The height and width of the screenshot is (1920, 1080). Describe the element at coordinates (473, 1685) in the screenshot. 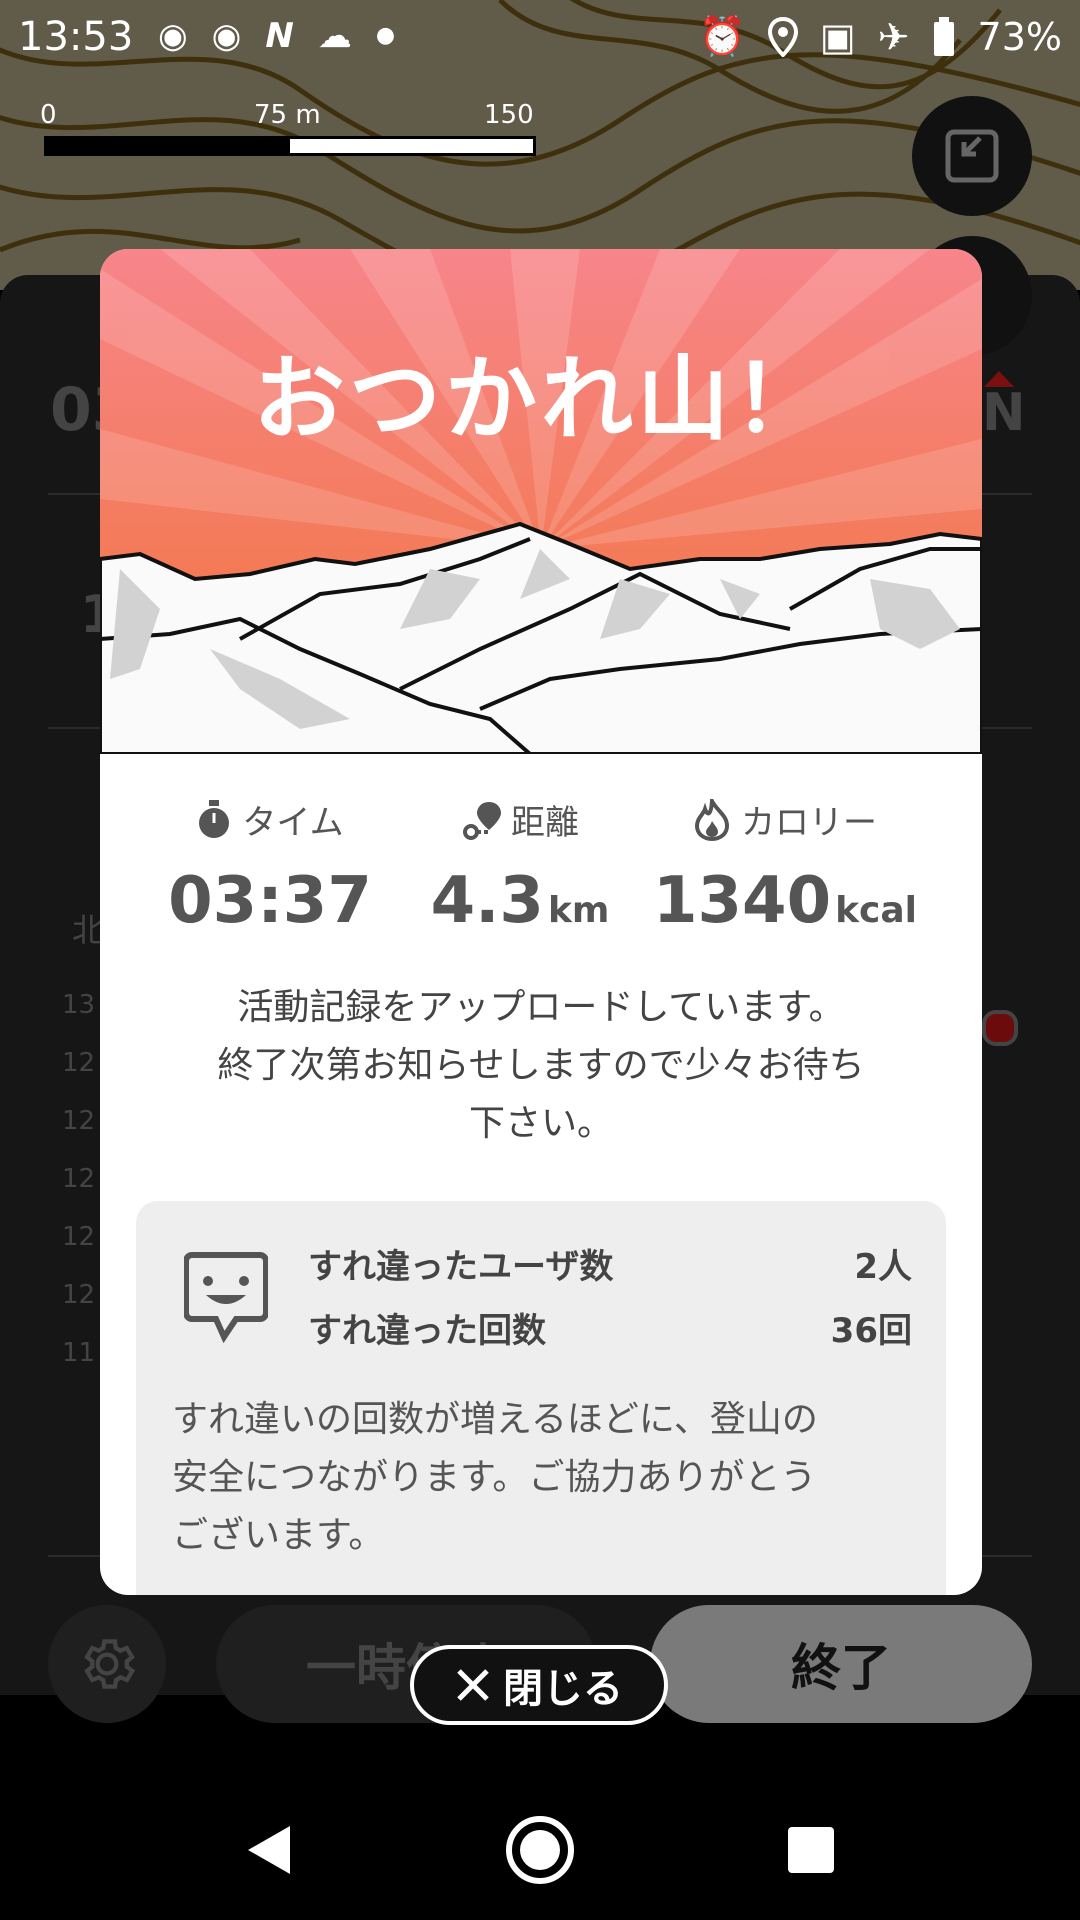

I see `close-icon` at that location.